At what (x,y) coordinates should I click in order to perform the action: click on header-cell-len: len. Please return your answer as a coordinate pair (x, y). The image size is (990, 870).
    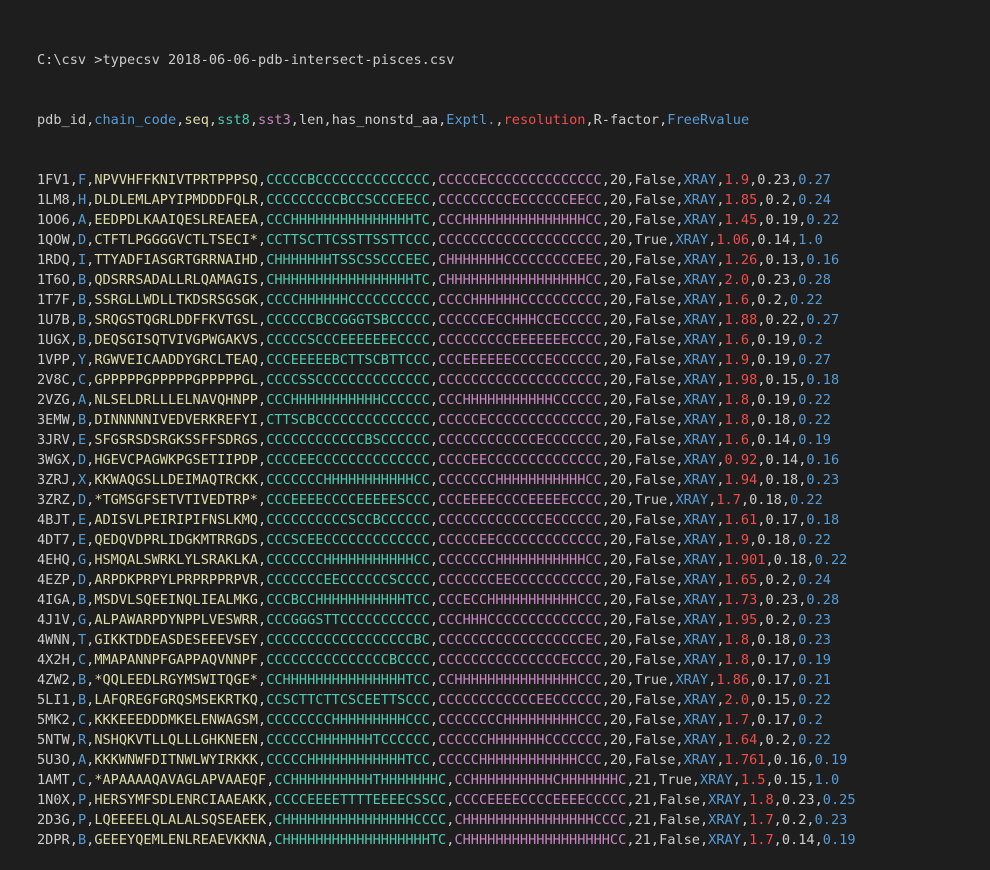
    Looking at the image, I should click on (311, 120).